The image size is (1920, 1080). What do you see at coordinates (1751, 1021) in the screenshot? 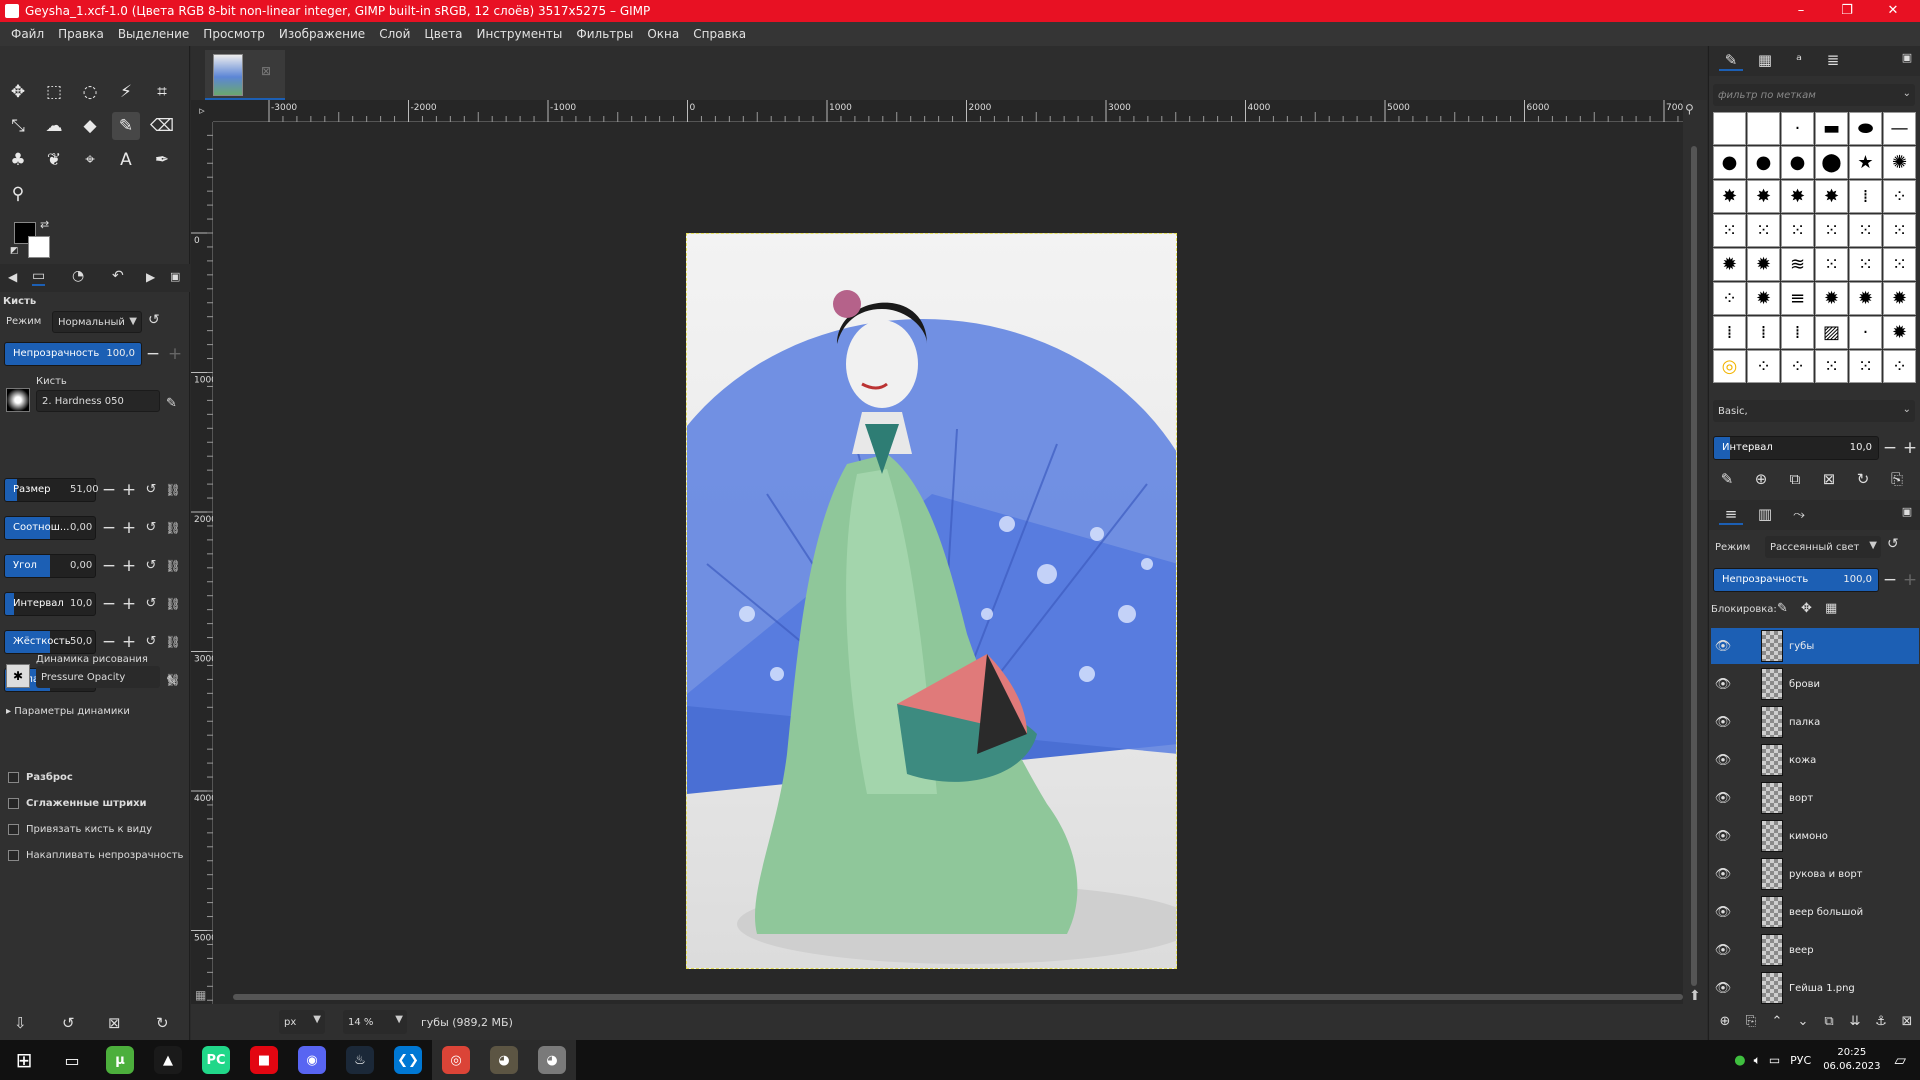
I see `new-layer-group-icon: ⎘` at bounding box center [1751, 1021].